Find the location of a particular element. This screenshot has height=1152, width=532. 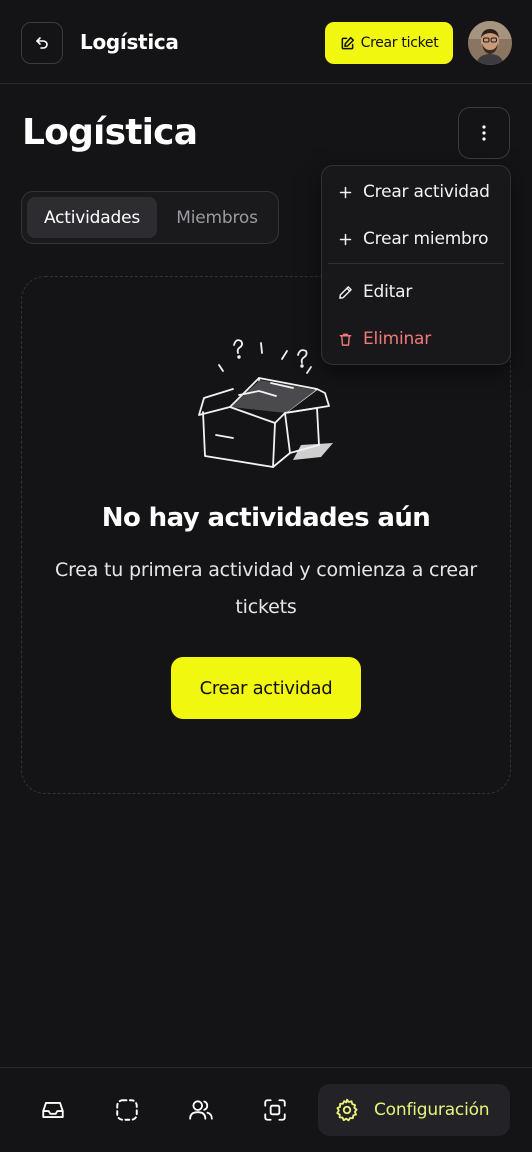

menu-item-create-activity: Crear actividad is located at coordinates (416, 192).